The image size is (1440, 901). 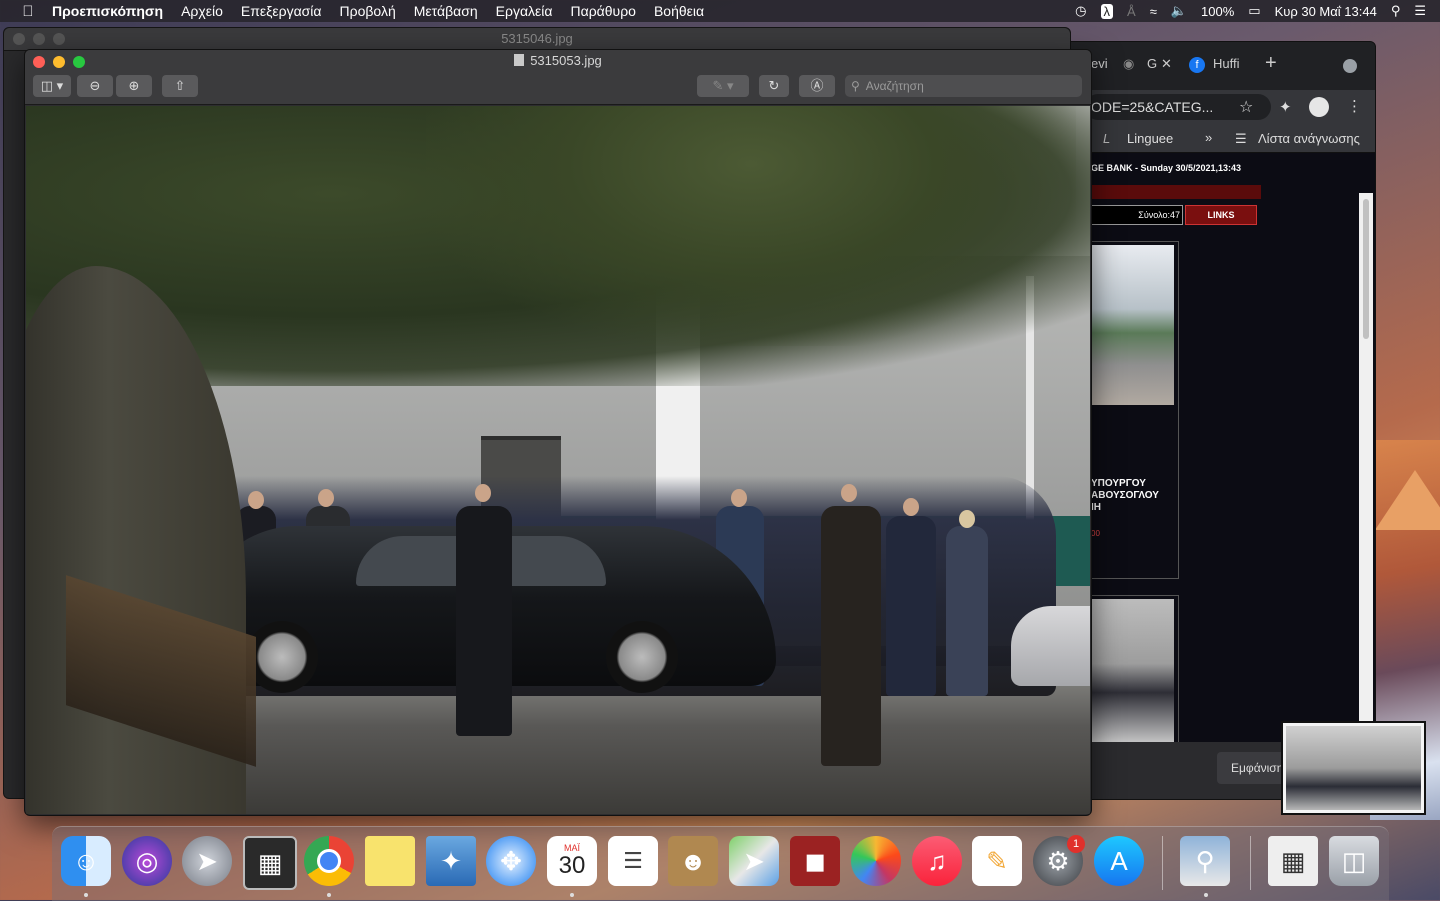 What do you see at coordinates (602, 11) in the screenshot?
I see `menu-window: Παράθυρο` at bounding box center [602, 11].